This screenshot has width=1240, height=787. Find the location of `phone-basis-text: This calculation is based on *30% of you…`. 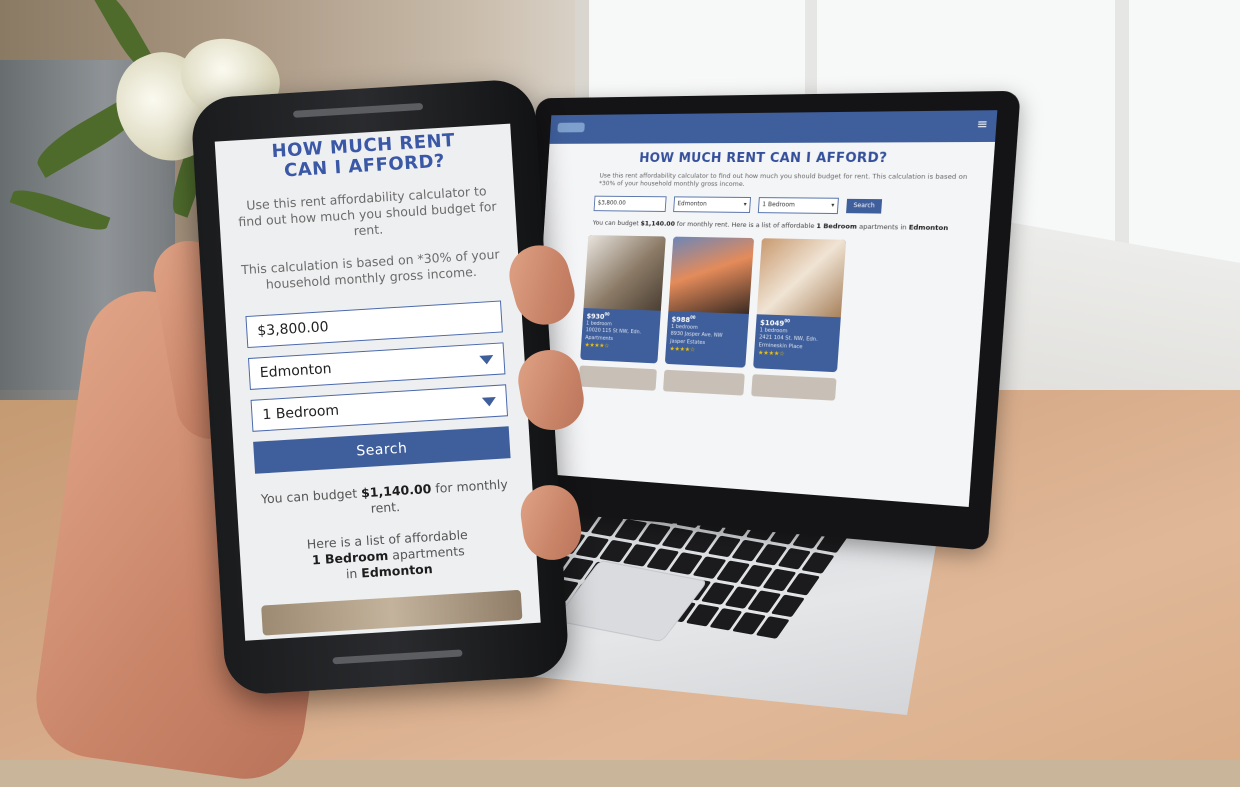

phone-basis-text: This calculation is based on *30% of you… is located at coordinates (370, 269).